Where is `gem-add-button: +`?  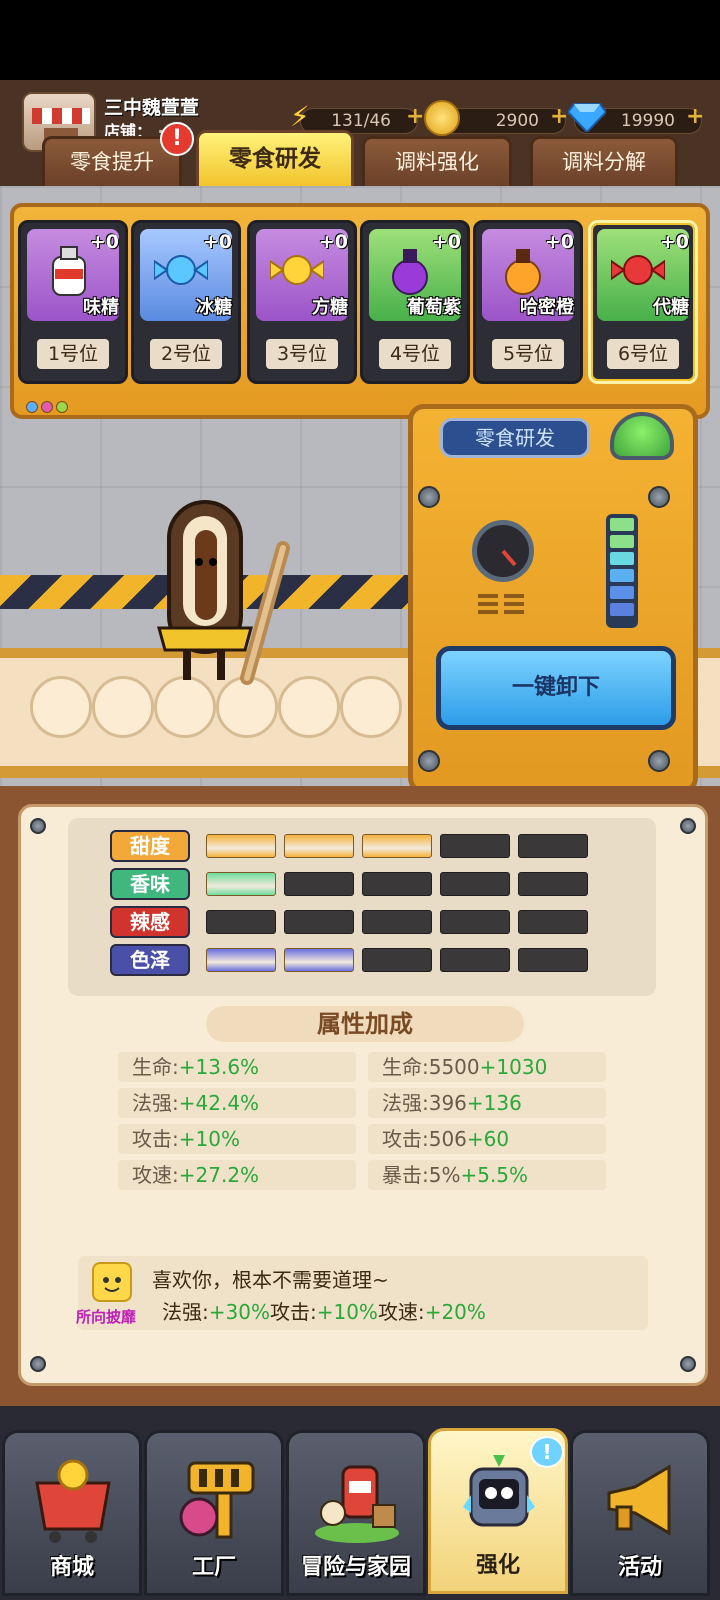 gem-add-button: + is located at coordinates (695, 116).